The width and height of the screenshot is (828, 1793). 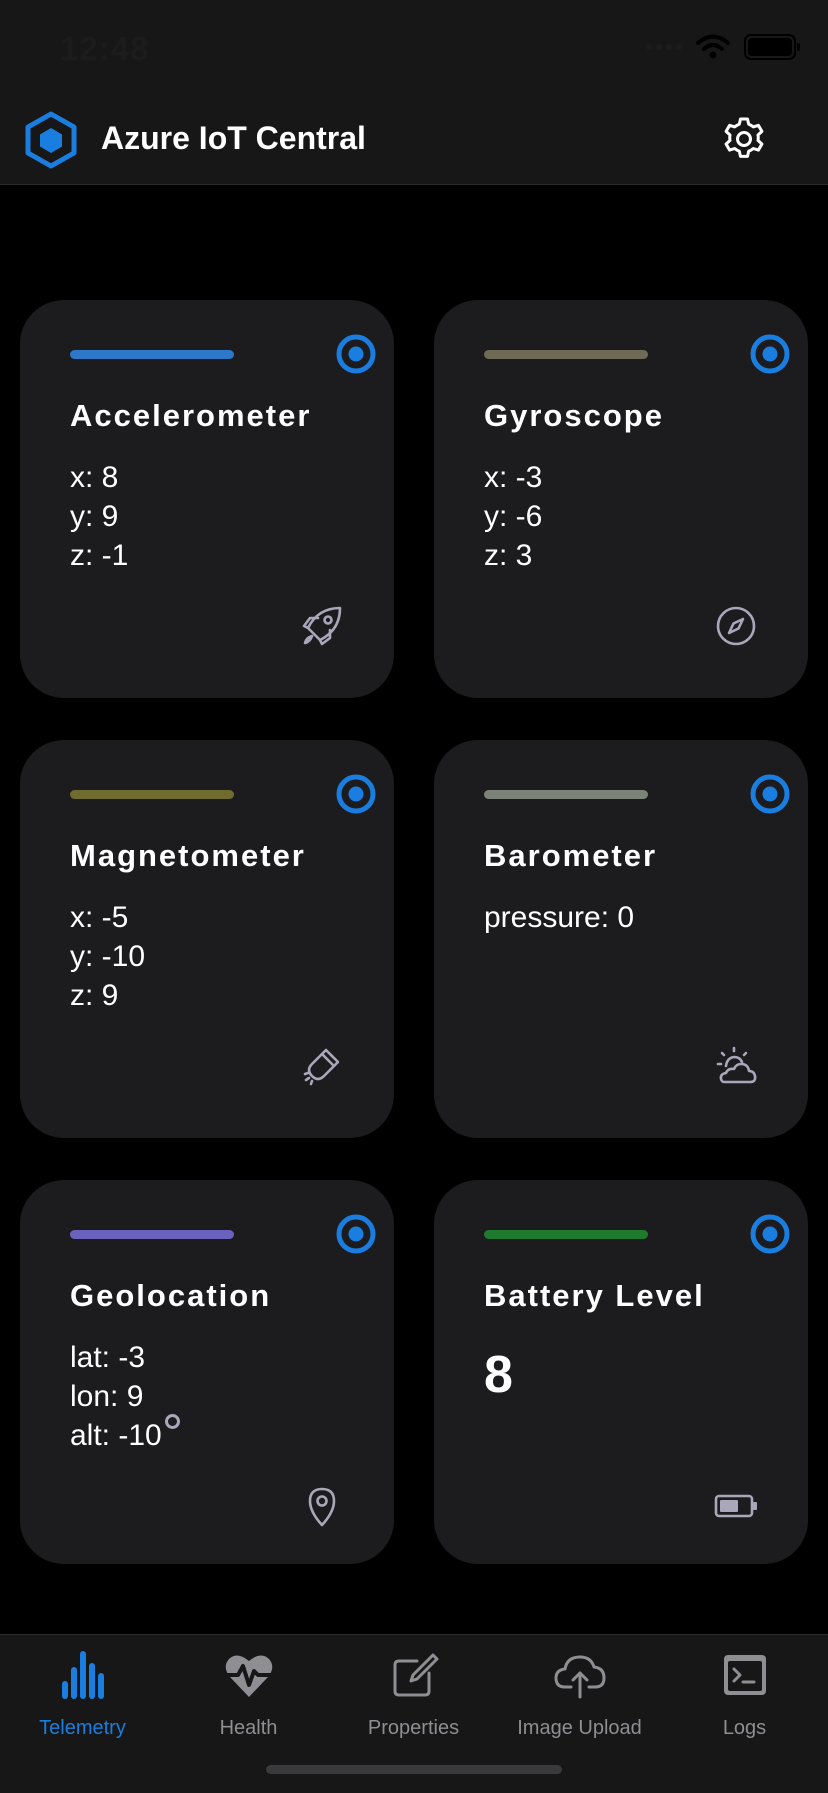 I want to click on value-z: z: 3, so click(x=508, y=555).